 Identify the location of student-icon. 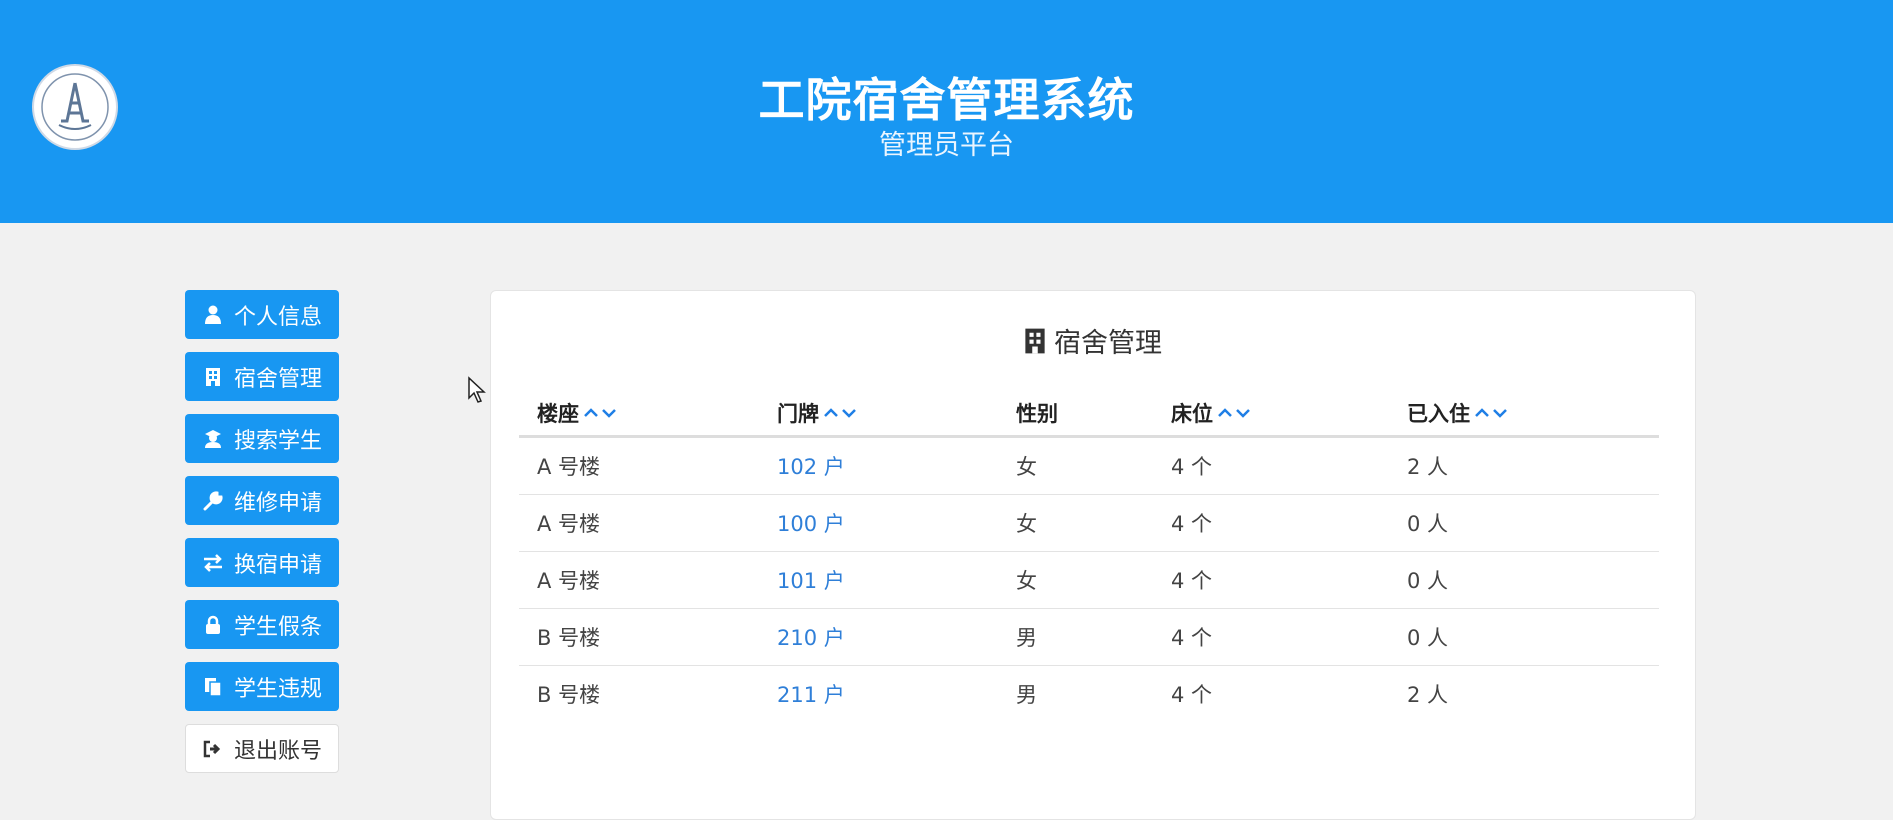
(213, 439).